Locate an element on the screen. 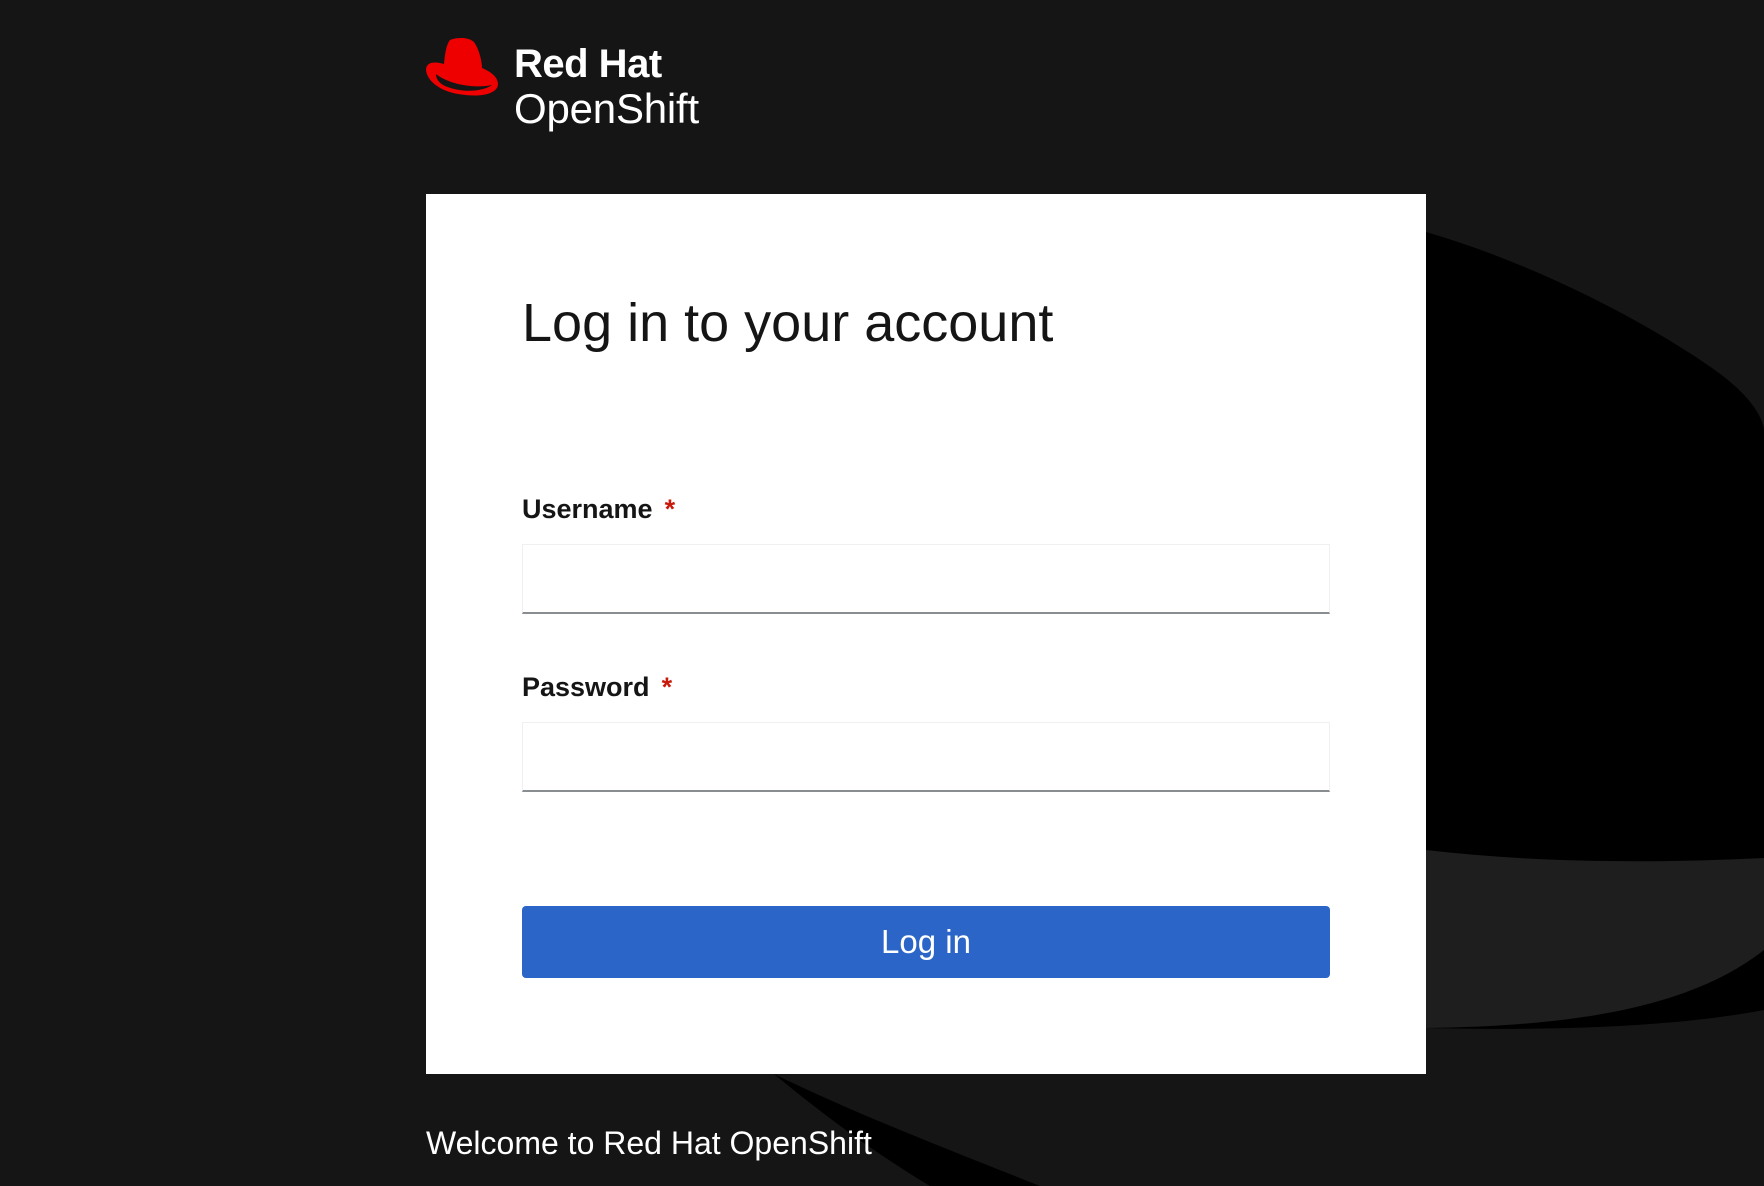  password-input is located at coordinates (926, 757).